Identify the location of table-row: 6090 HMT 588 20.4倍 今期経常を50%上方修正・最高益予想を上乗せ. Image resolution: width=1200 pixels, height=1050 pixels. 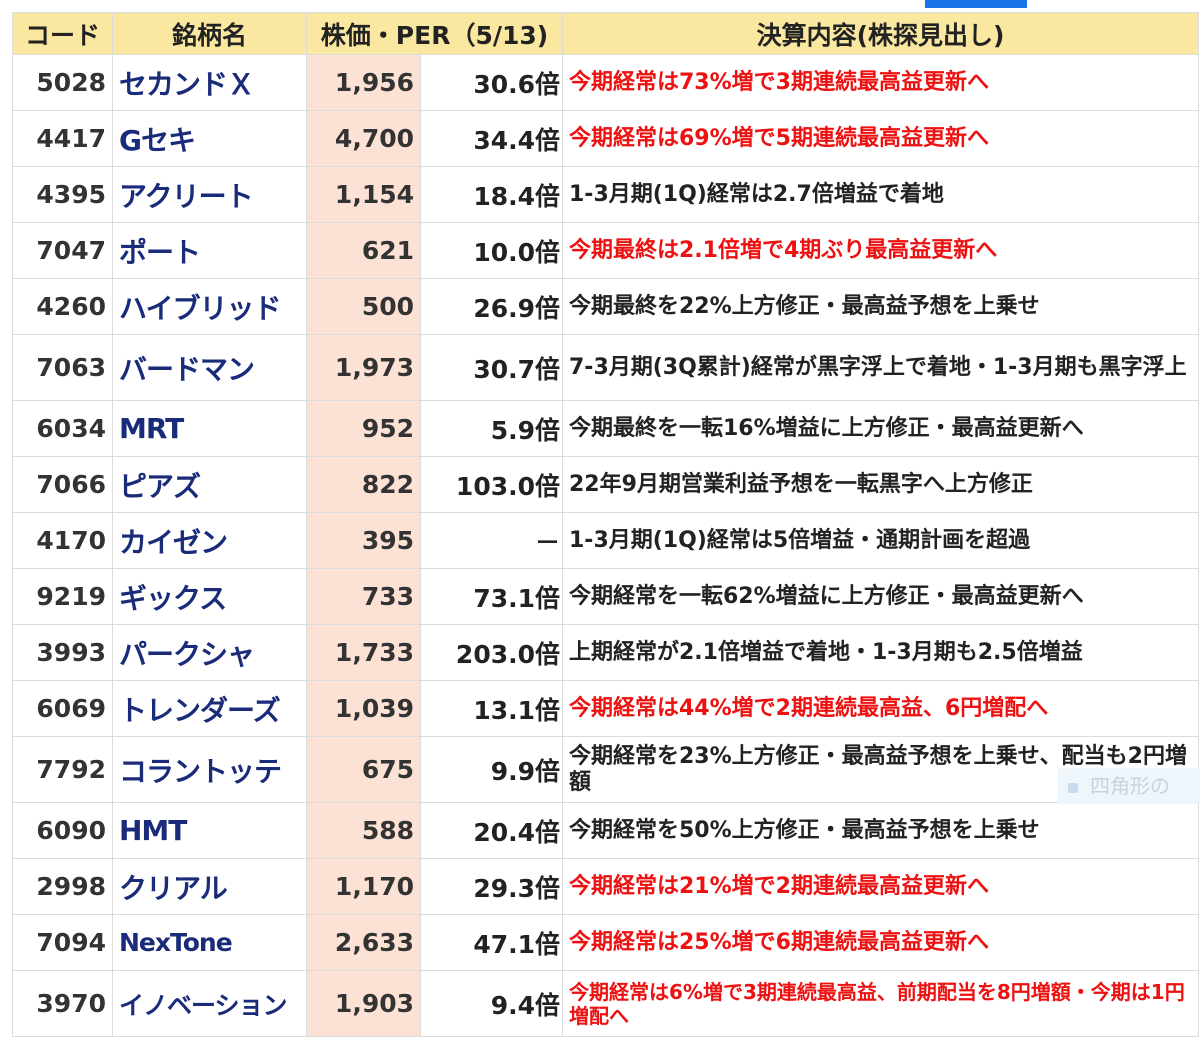
(605, 830).